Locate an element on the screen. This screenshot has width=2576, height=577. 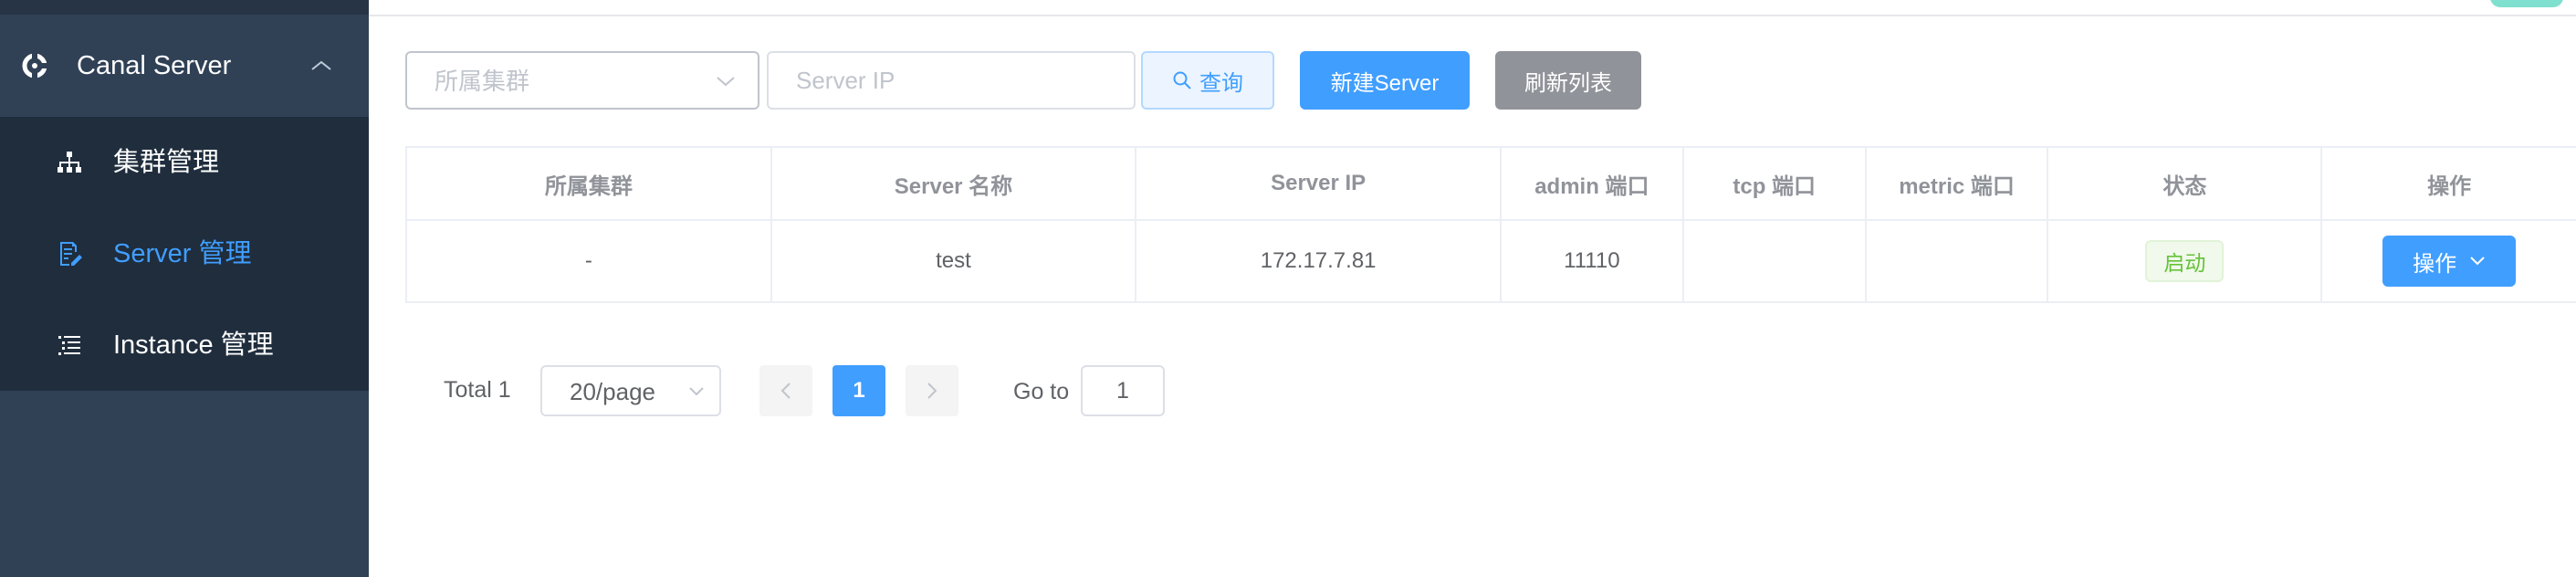
refresh-list-button: 刷新列表 is located at coordinates (1568, 80).